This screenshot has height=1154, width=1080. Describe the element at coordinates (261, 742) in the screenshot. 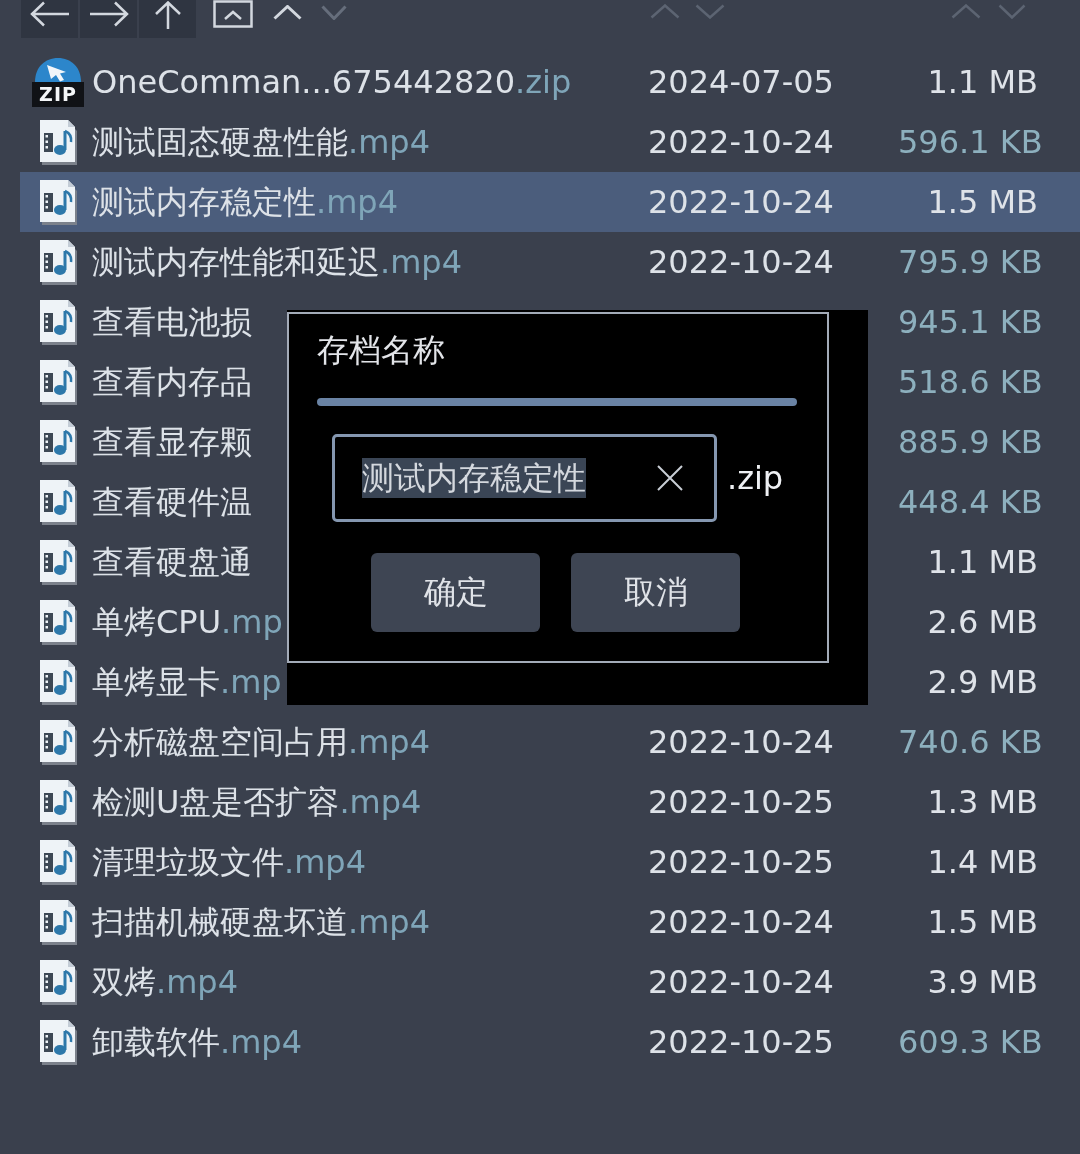

I see `file-name: 分析磁盘空间占用.mp4` at that location.